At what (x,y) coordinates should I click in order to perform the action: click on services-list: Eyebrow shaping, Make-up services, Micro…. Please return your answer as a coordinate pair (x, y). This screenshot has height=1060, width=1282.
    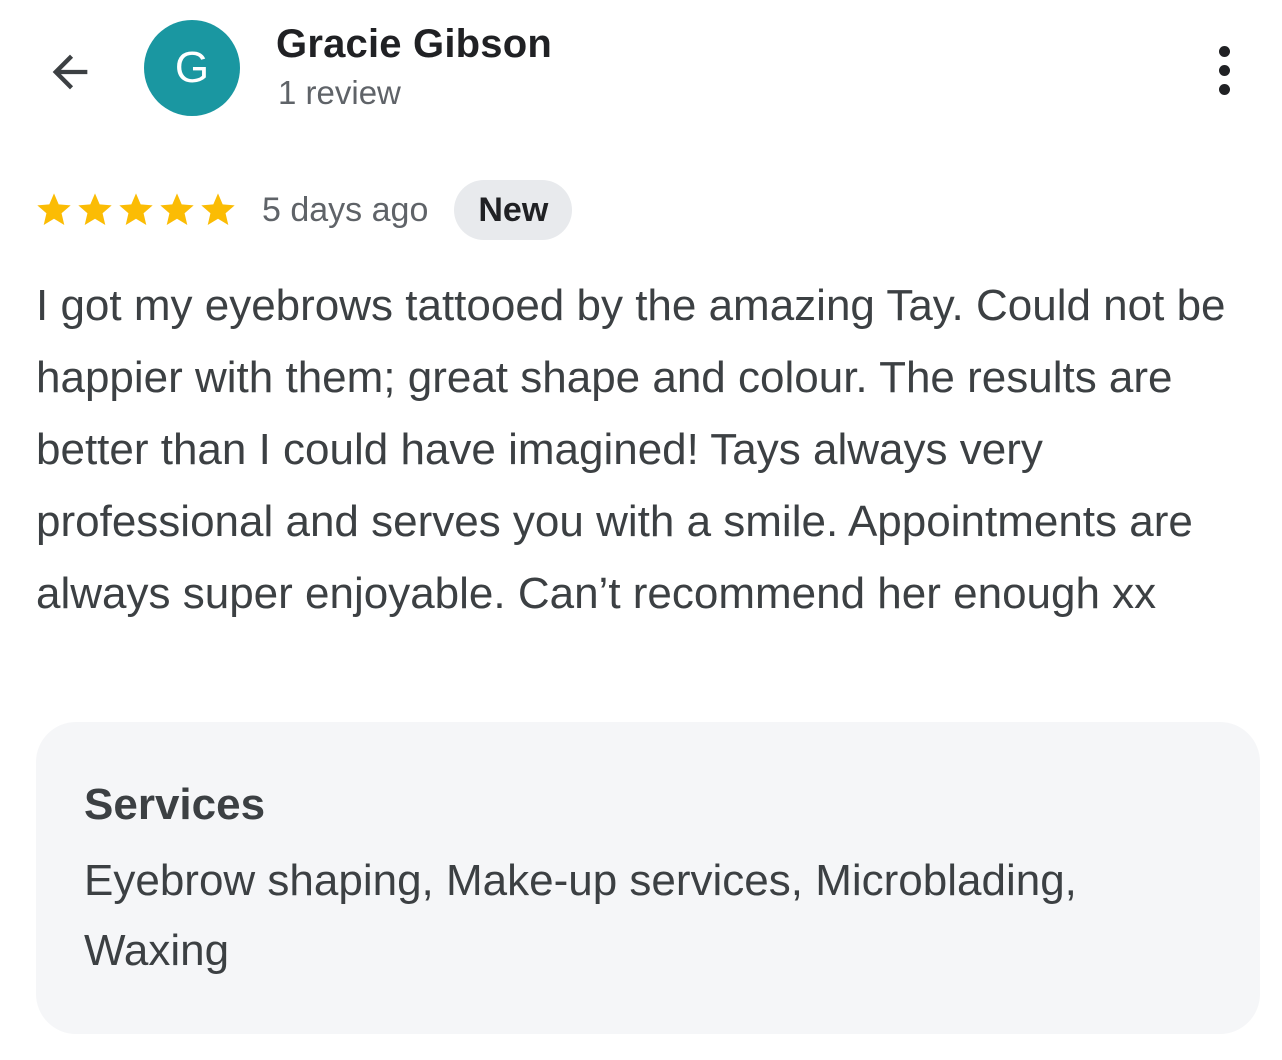
    Looking at the image, I should click on (580, 915).